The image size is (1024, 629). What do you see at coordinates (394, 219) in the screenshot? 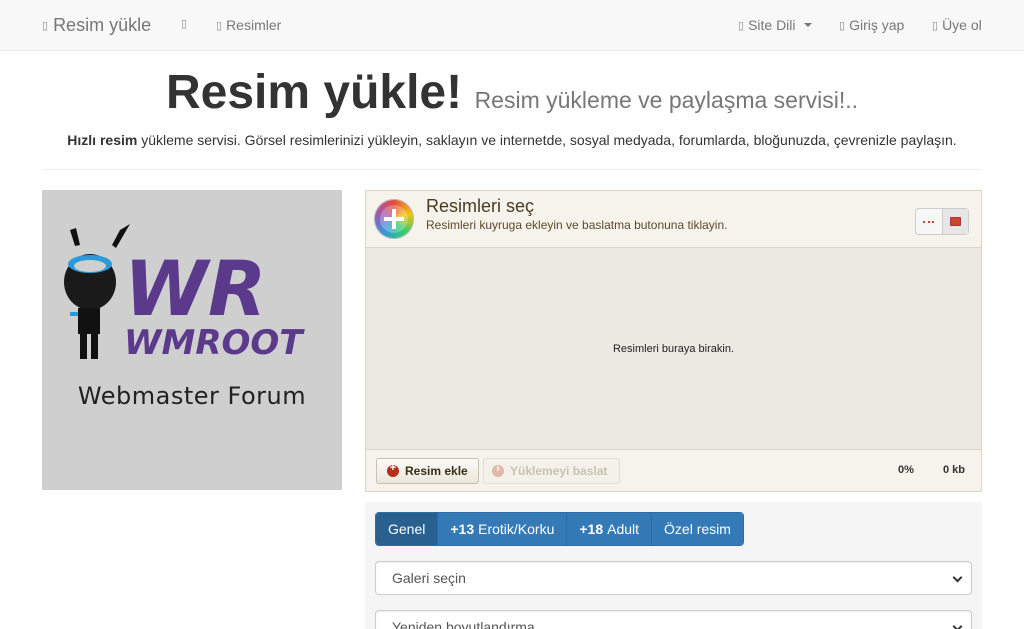
I see `add-images-icon` at bounding box center [394, 219].